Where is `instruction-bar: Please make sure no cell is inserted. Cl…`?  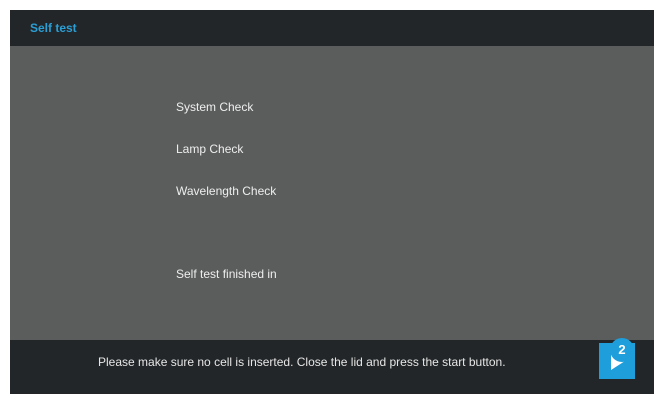 instruction-bar: Please make sure no cell is inserted. Cl… is located at coordinates (332, 367).